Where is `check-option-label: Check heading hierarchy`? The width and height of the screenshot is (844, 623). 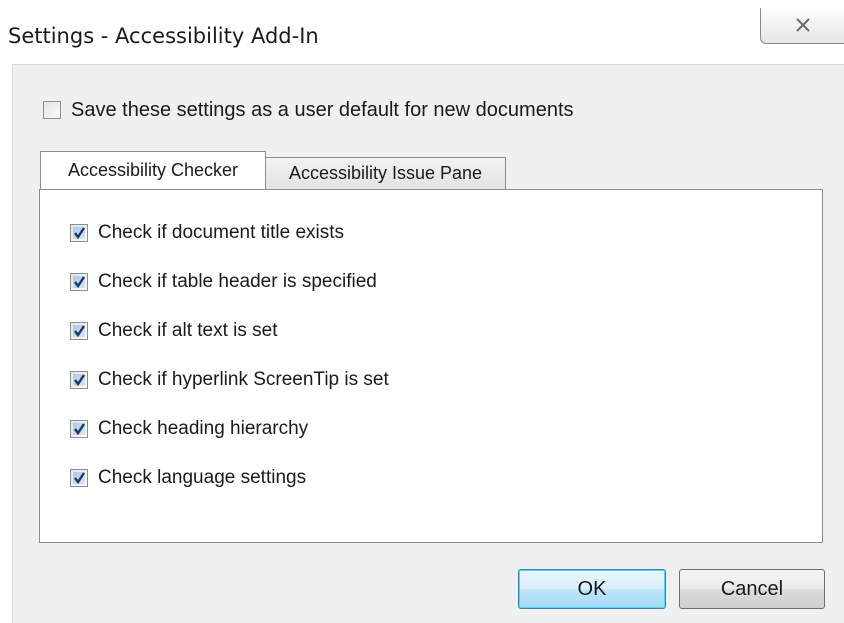
check-option-label: Check heading hierarchy is located at coordinates (203, 428).